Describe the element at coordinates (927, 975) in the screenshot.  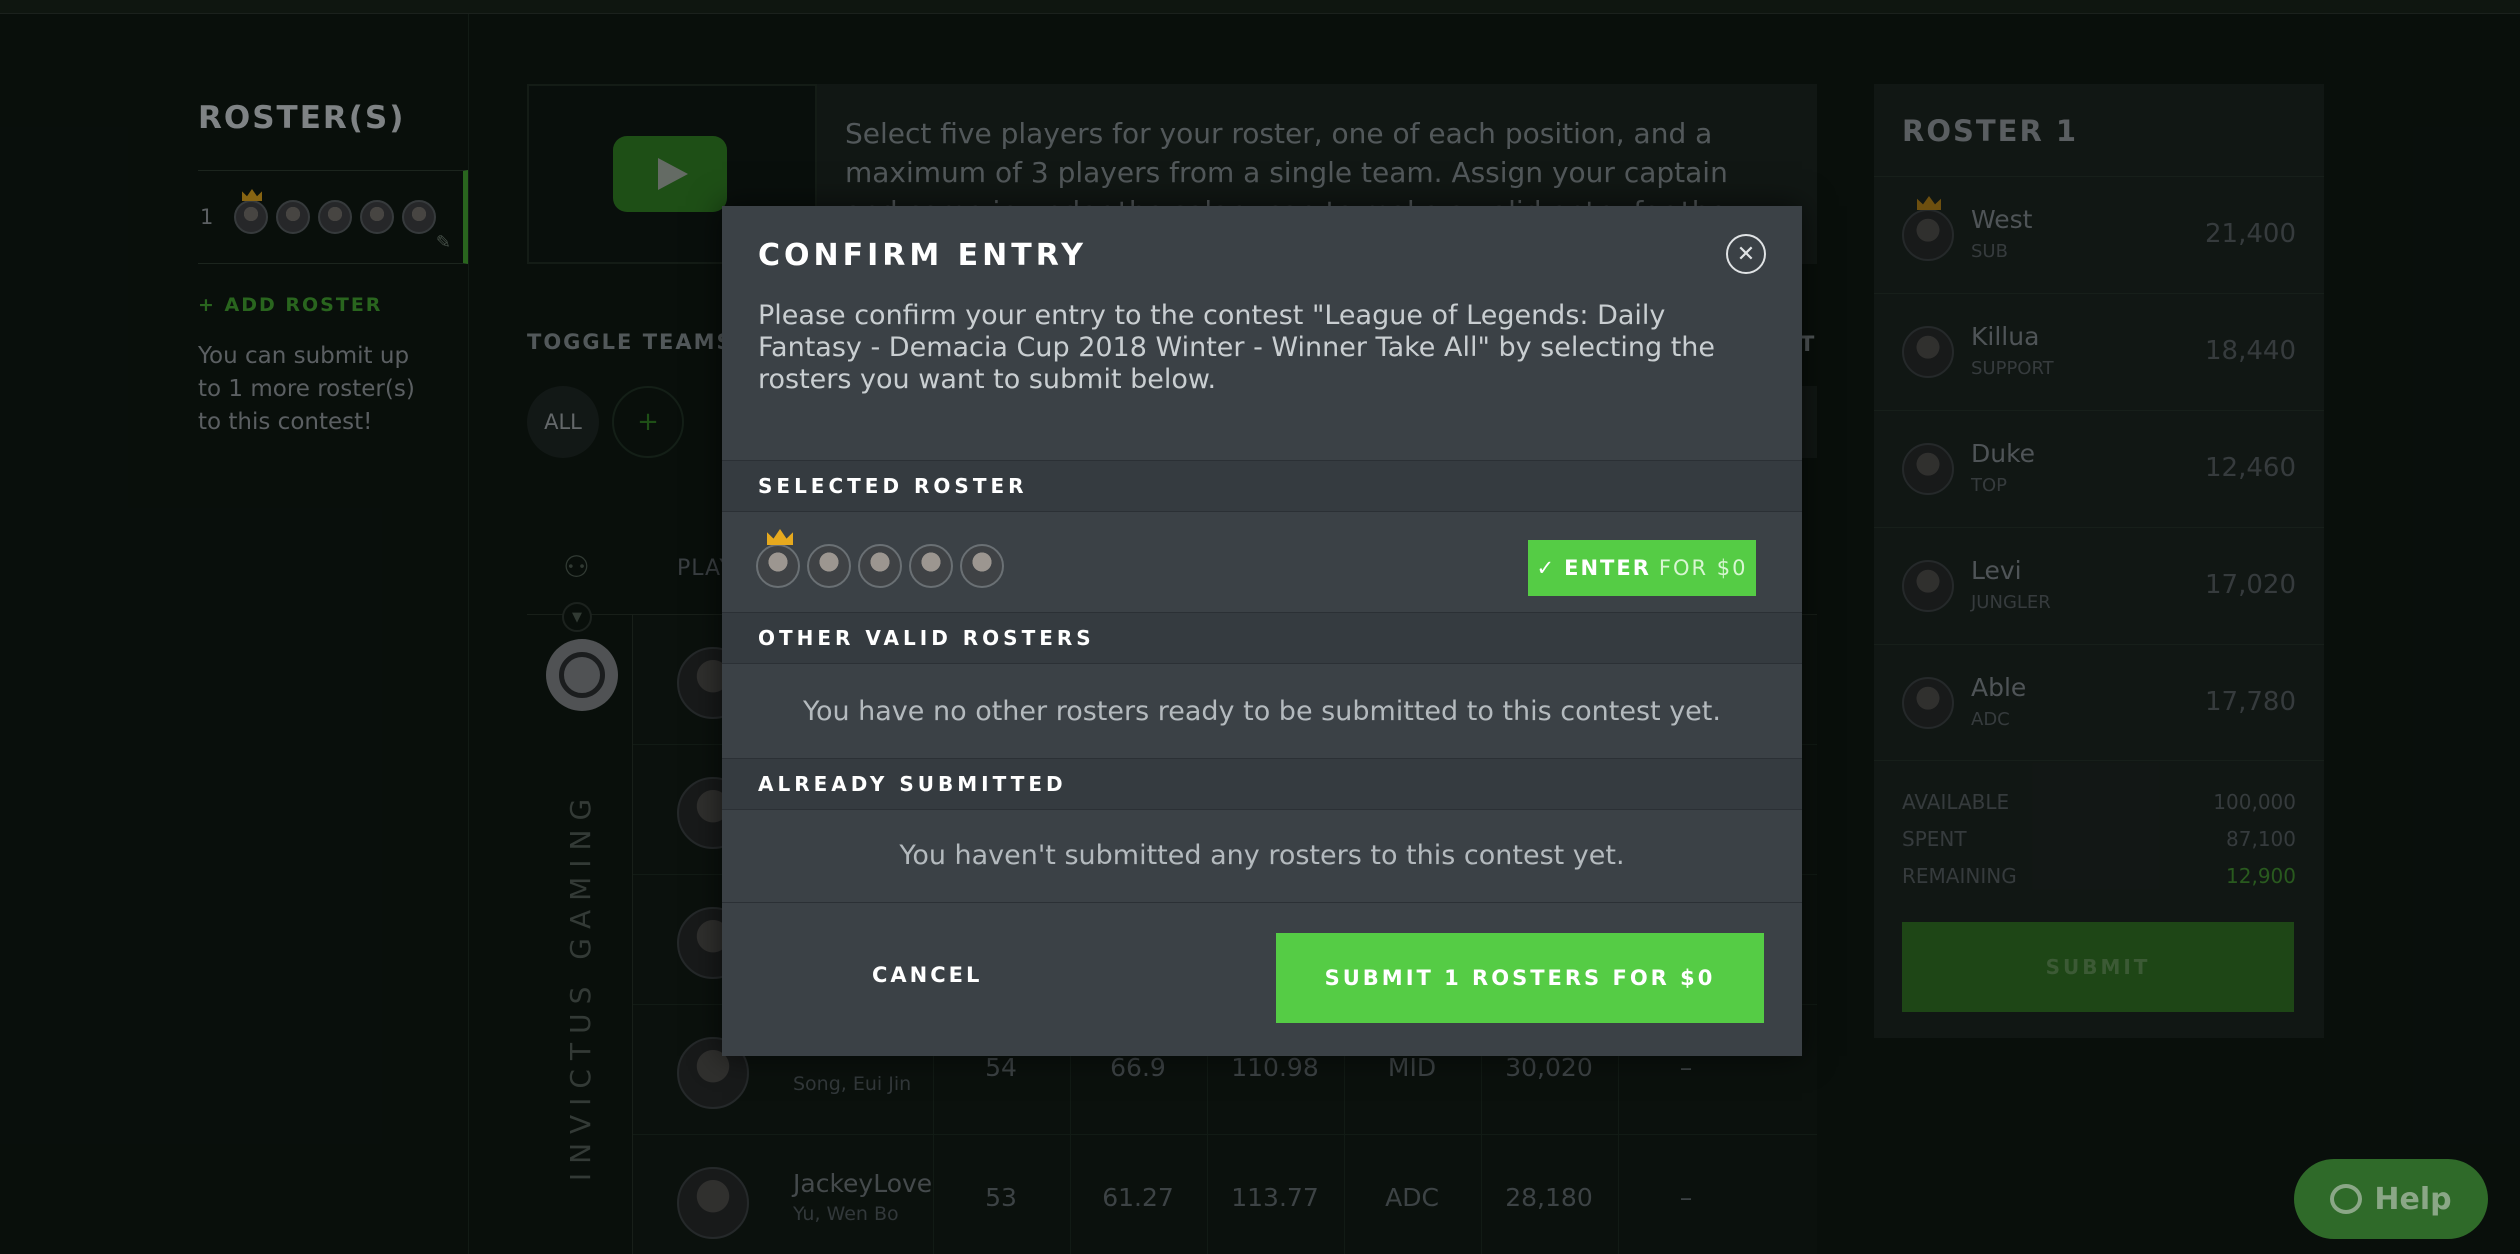
I see `cancel-button: CANCEL` at that location.